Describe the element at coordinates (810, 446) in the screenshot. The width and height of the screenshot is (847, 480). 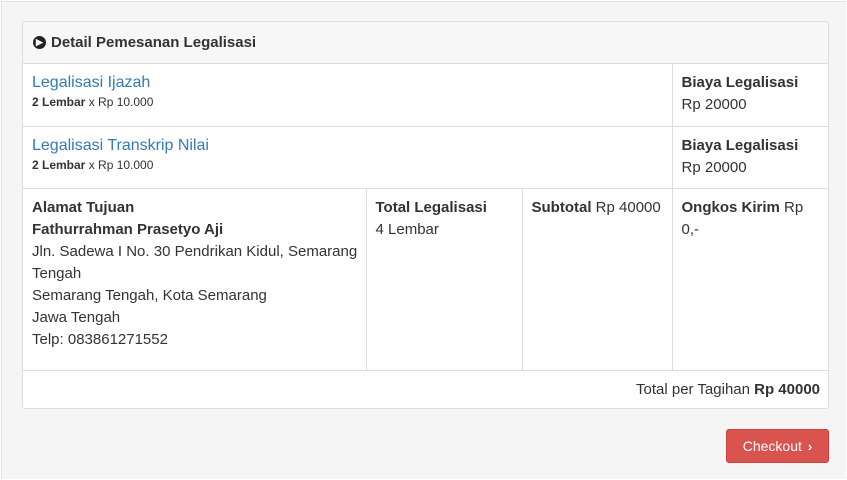
I see `chevron-right-icon: ›` at that location.